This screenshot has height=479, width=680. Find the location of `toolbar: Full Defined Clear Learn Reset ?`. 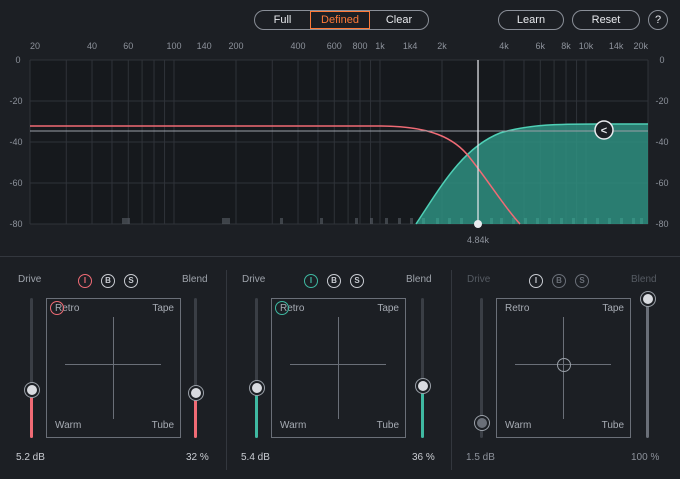

toolbar: Full Defined Clear Learn Reset ? is located at coordinates (340, 19).